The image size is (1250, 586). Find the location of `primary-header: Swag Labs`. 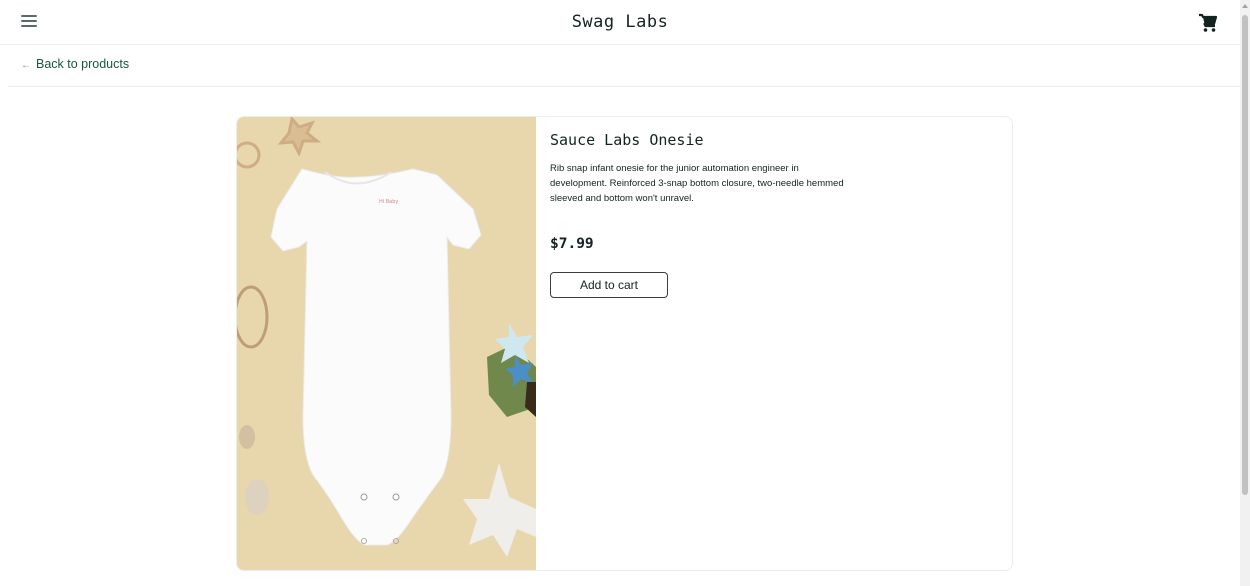

primary-header: Swag Labs is located at coordinates (620, 22).